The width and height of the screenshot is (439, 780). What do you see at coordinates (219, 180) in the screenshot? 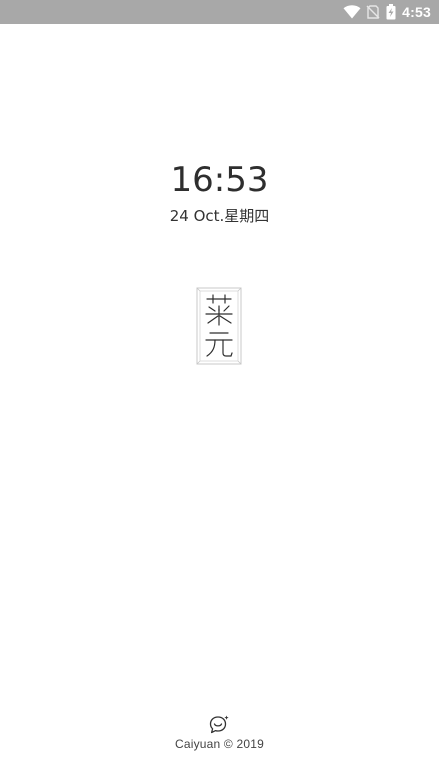
I see `clock-time: 16:53` at bounding box center [219, 180].